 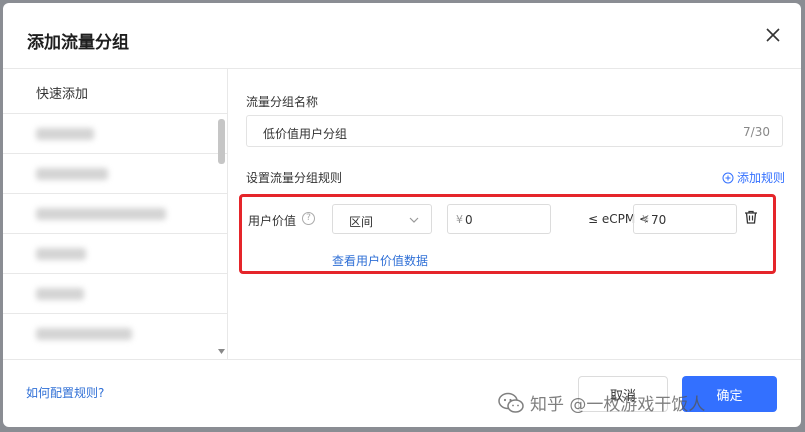 What do you see at coordinates (414, 220) in the screenshot?
I see `chevron-down-icon` at bounding box center [414, 220].